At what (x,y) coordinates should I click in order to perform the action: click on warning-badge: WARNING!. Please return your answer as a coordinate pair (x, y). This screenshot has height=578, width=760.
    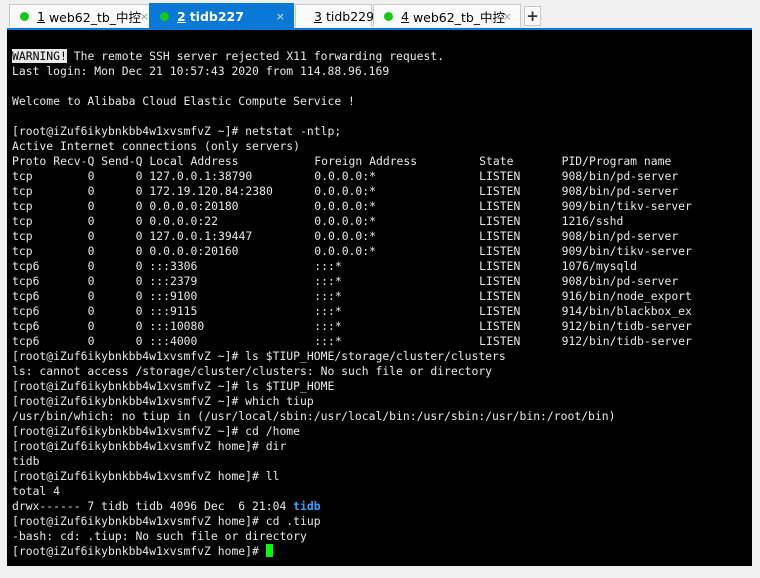
    Looking at the image, I should click on (39, 56).